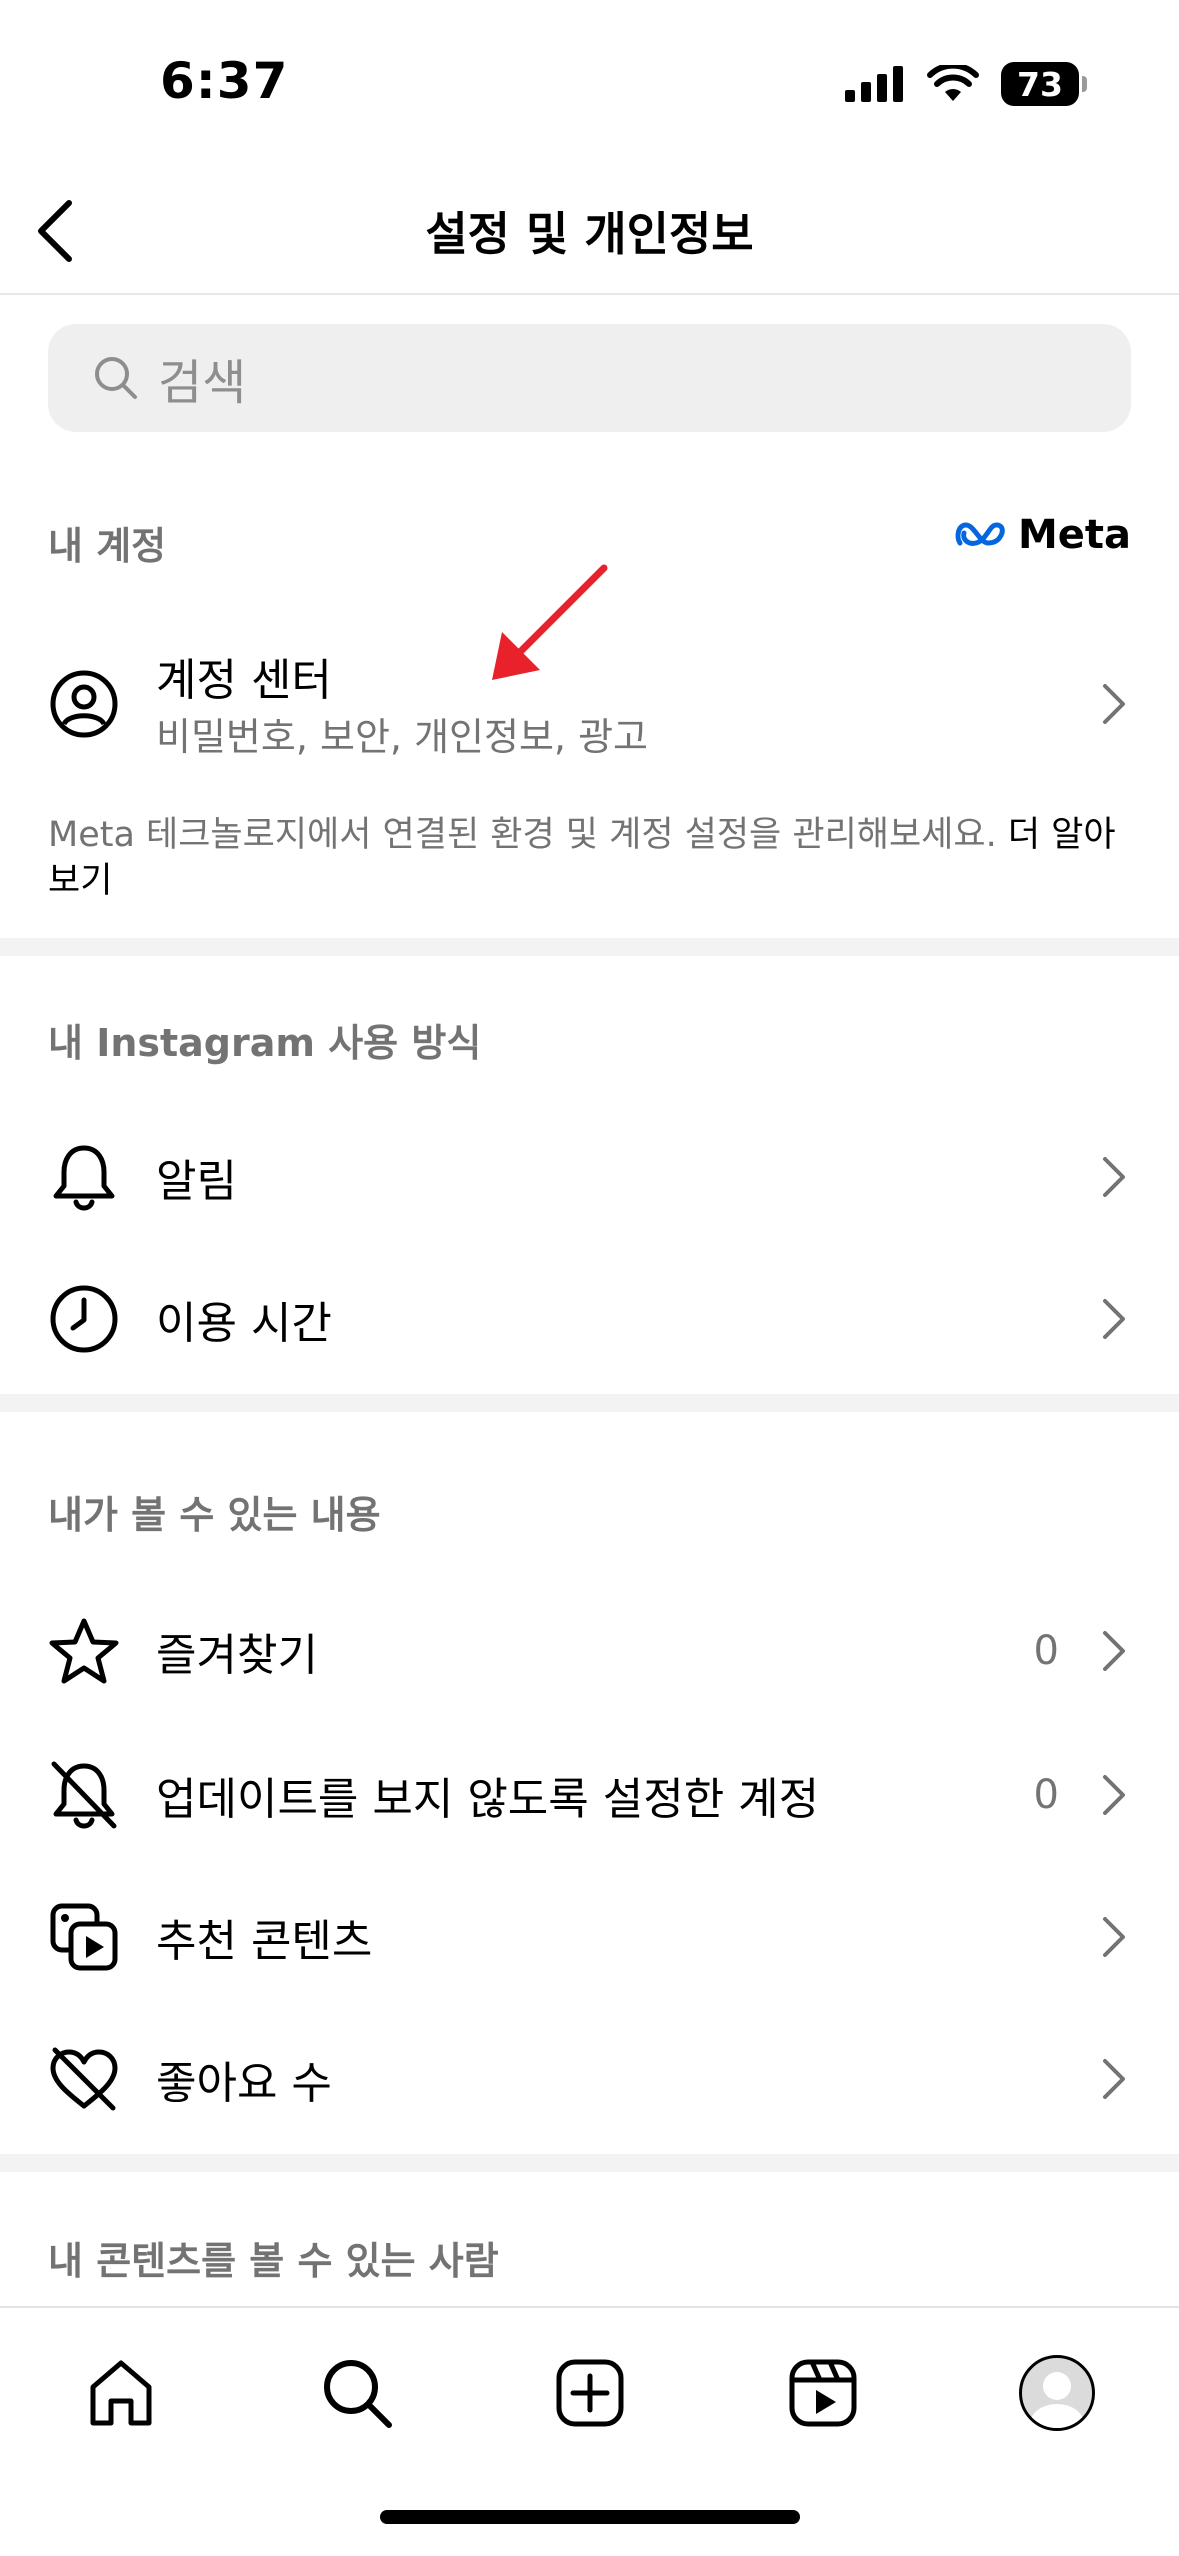 This screenshot has height=2556, width=1179. What do you see at coordinates (874, 84) in the screenshot?
I see `cellular-signal-icon` at bounding box center [874, 84].